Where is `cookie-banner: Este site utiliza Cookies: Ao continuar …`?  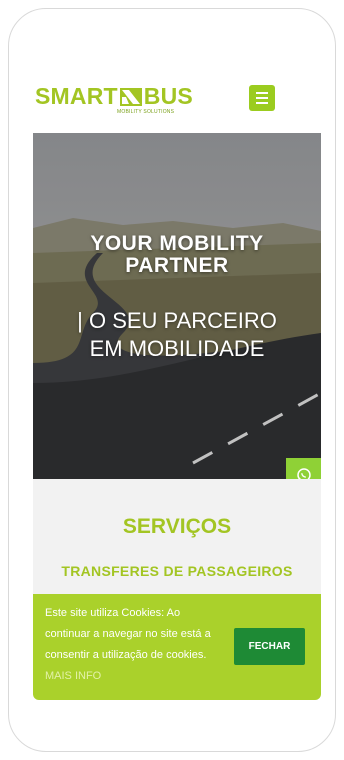 cookie-banner: Este site utiliza Cookies: Ao continuar … is located at coordinates (177, 647).